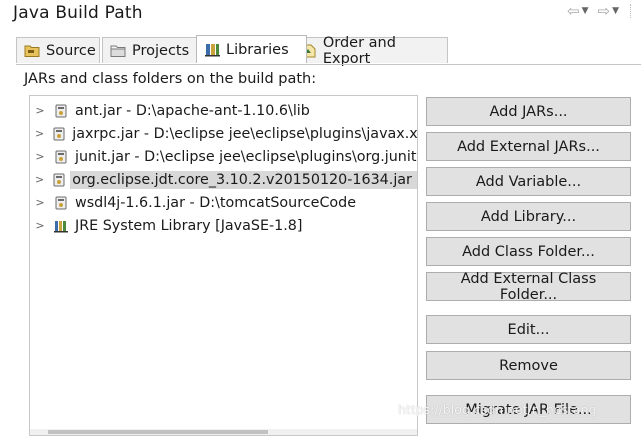 The width and height of the screenshot is (641, 436). I want to click on dialog-title: Java Build Path, so click(78, 13).